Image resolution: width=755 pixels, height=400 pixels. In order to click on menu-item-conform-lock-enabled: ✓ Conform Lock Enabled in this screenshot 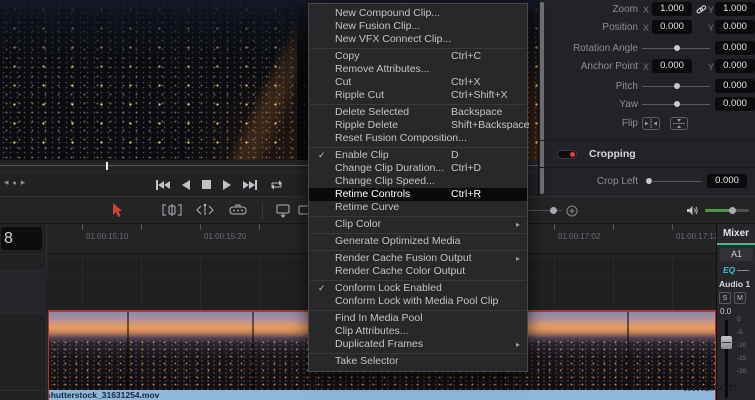, I will do `click(418, 288)`.